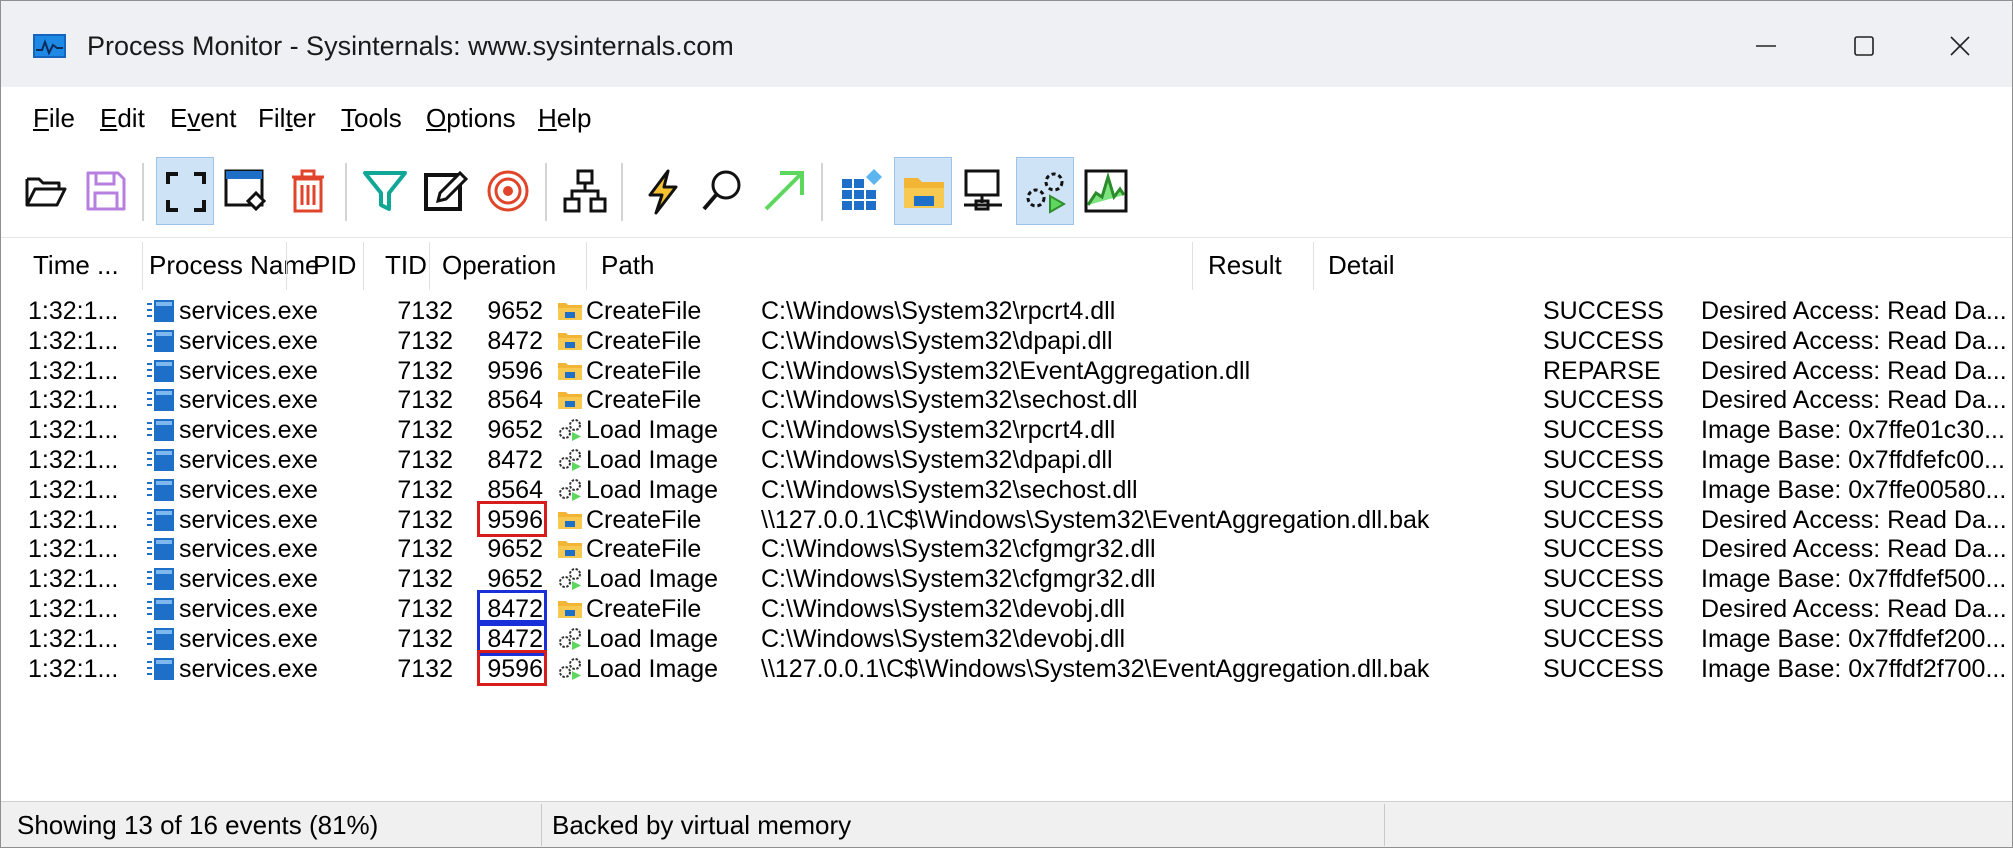  I want to click on minimize-button, so click(1766, 46).